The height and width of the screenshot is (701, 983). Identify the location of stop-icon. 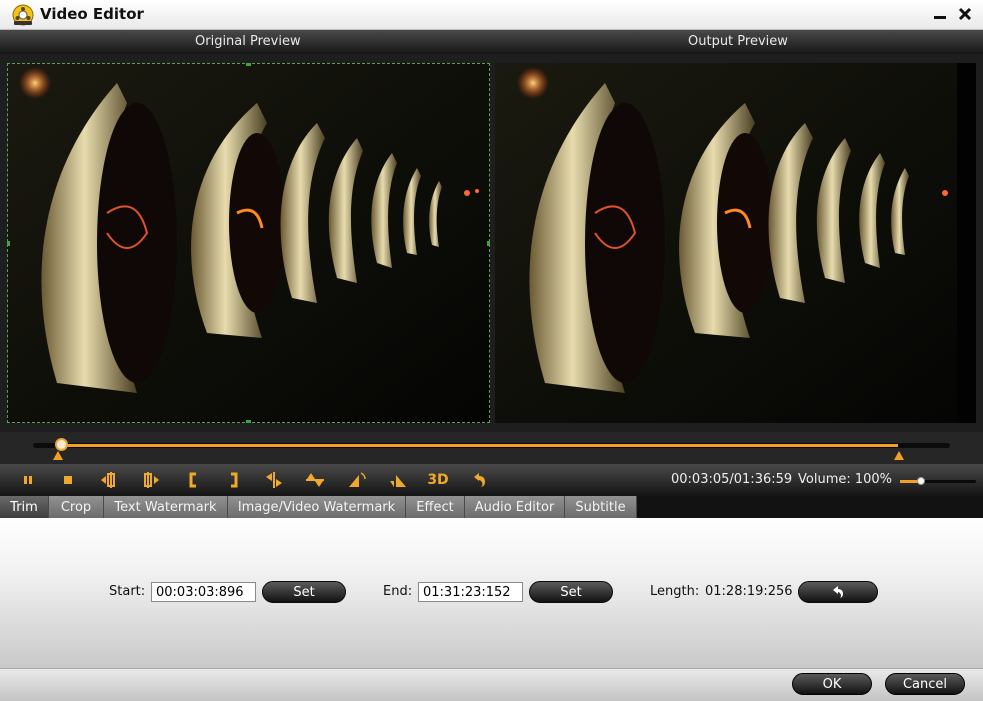
(68, 480).